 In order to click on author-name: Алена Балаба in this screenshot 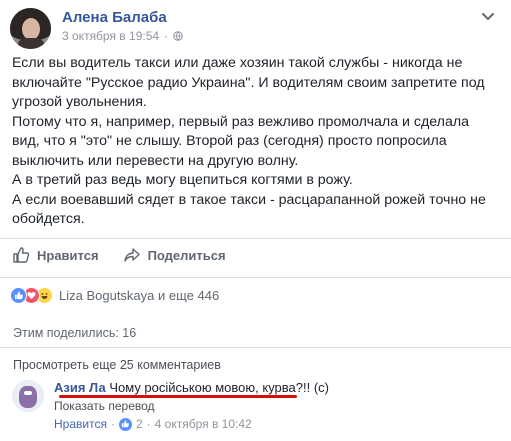, I will do `click(114, 17)`.